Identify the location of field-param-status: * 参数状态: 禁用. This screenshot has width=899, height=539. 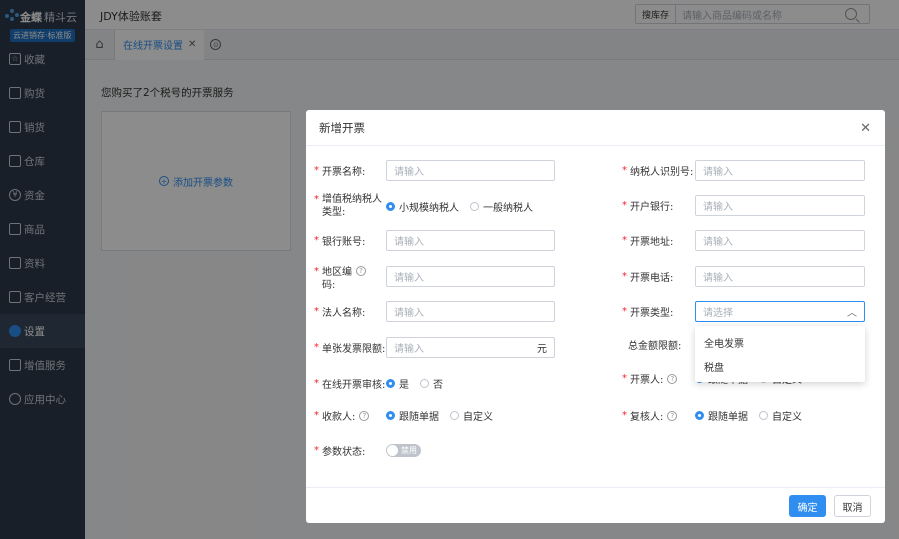
(367, 450).